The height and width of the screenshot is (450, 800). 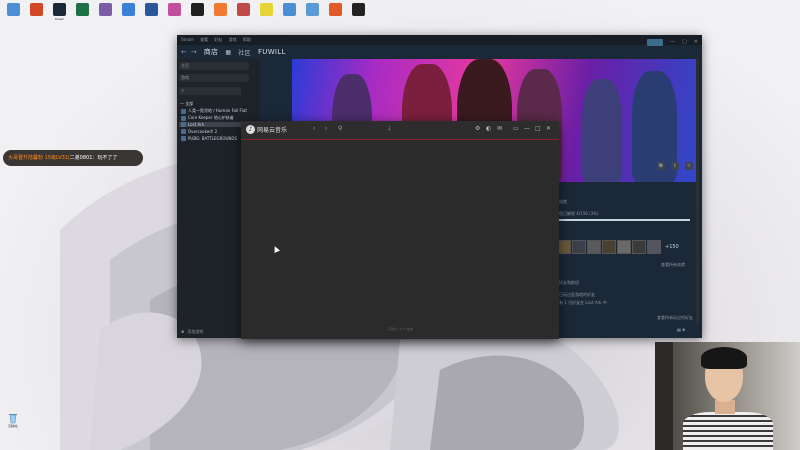 What do you see at coordinates (439, 40) in the screenshot?
I see `steam-menubar: Steam 查看 好友 游戏 帮助 — ▢ ✕` at bounding box center [439, 40].